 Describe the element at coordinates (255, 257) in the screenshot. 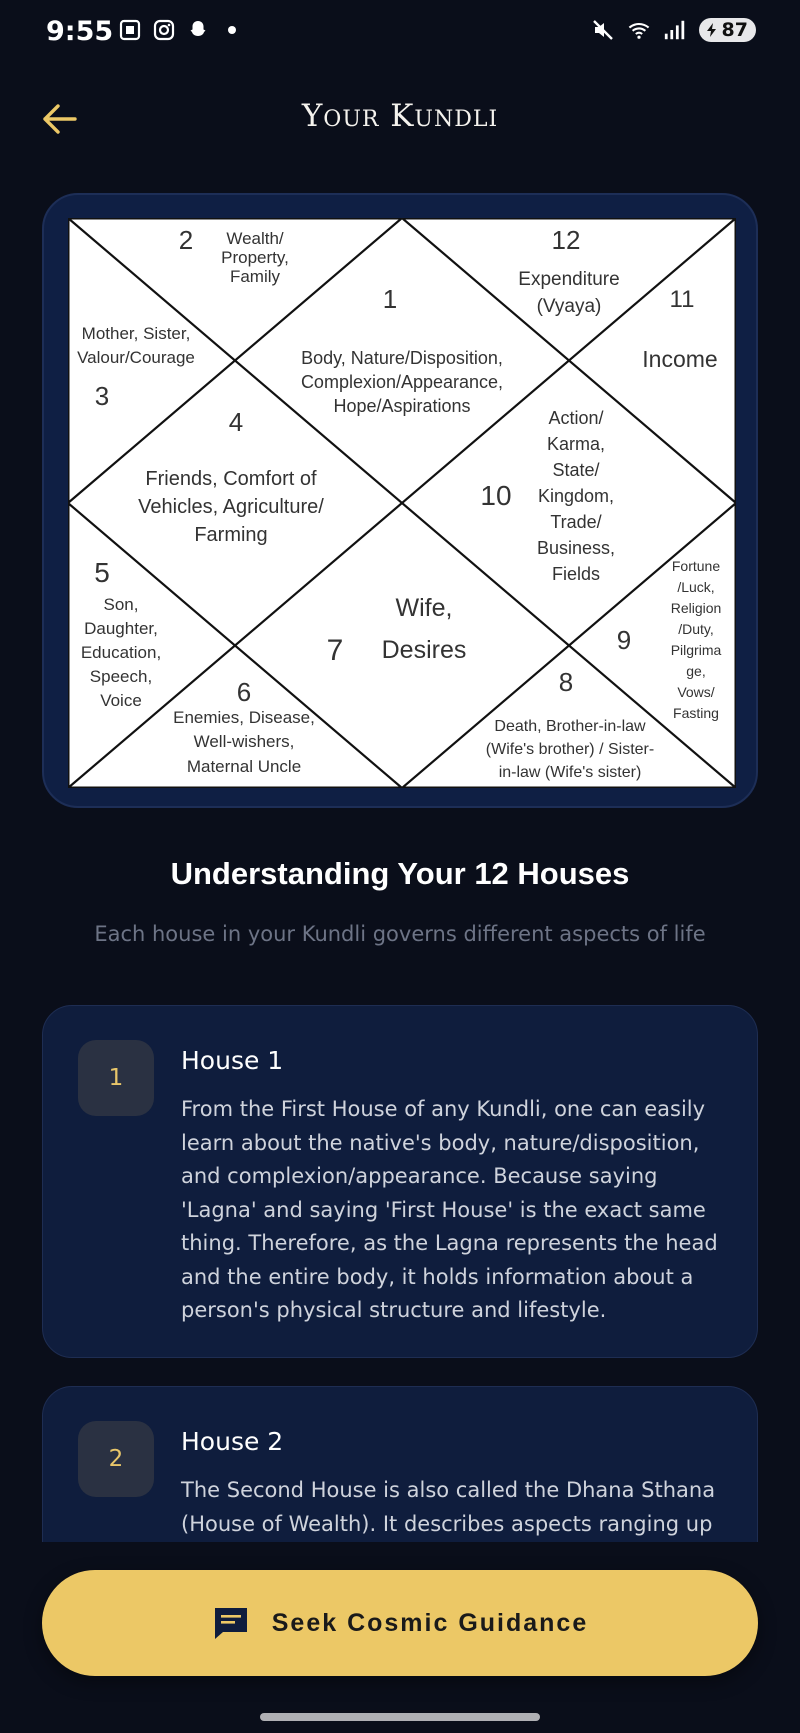

I see `house-2-line-2: Property,` at that location.